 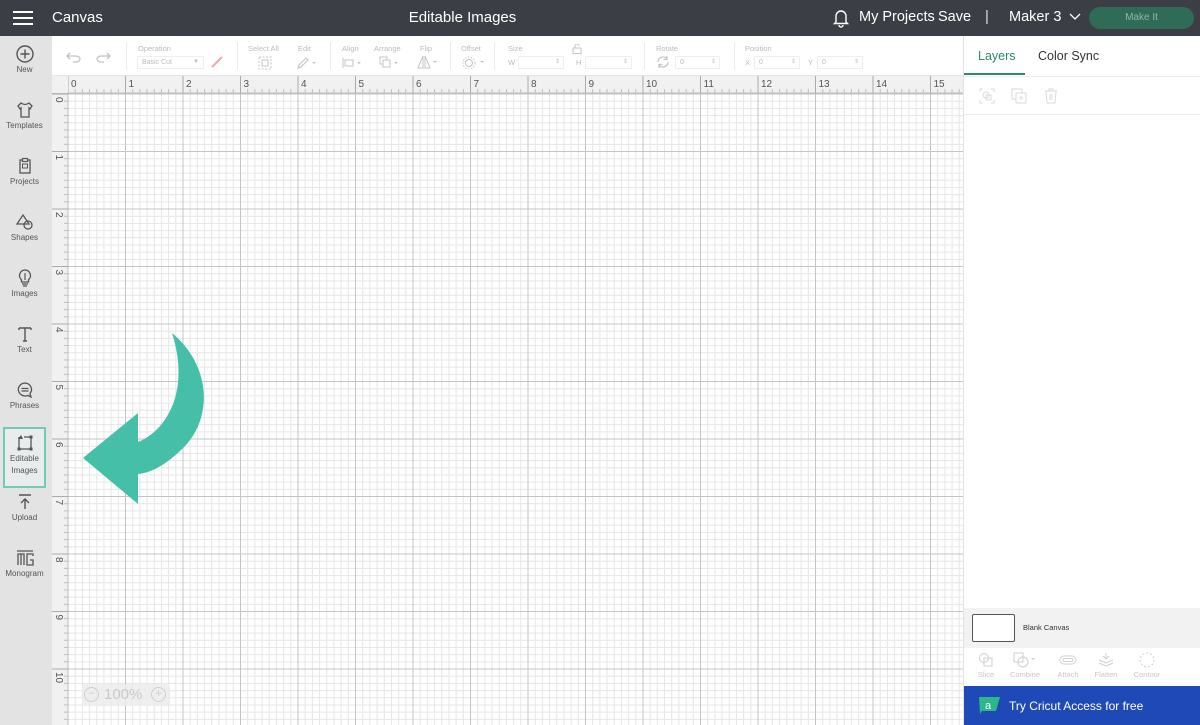 What do you see at coordinates (154, 48) in the screenshot?
I see `operation-label: Operation` at bounding box center [154, 48].